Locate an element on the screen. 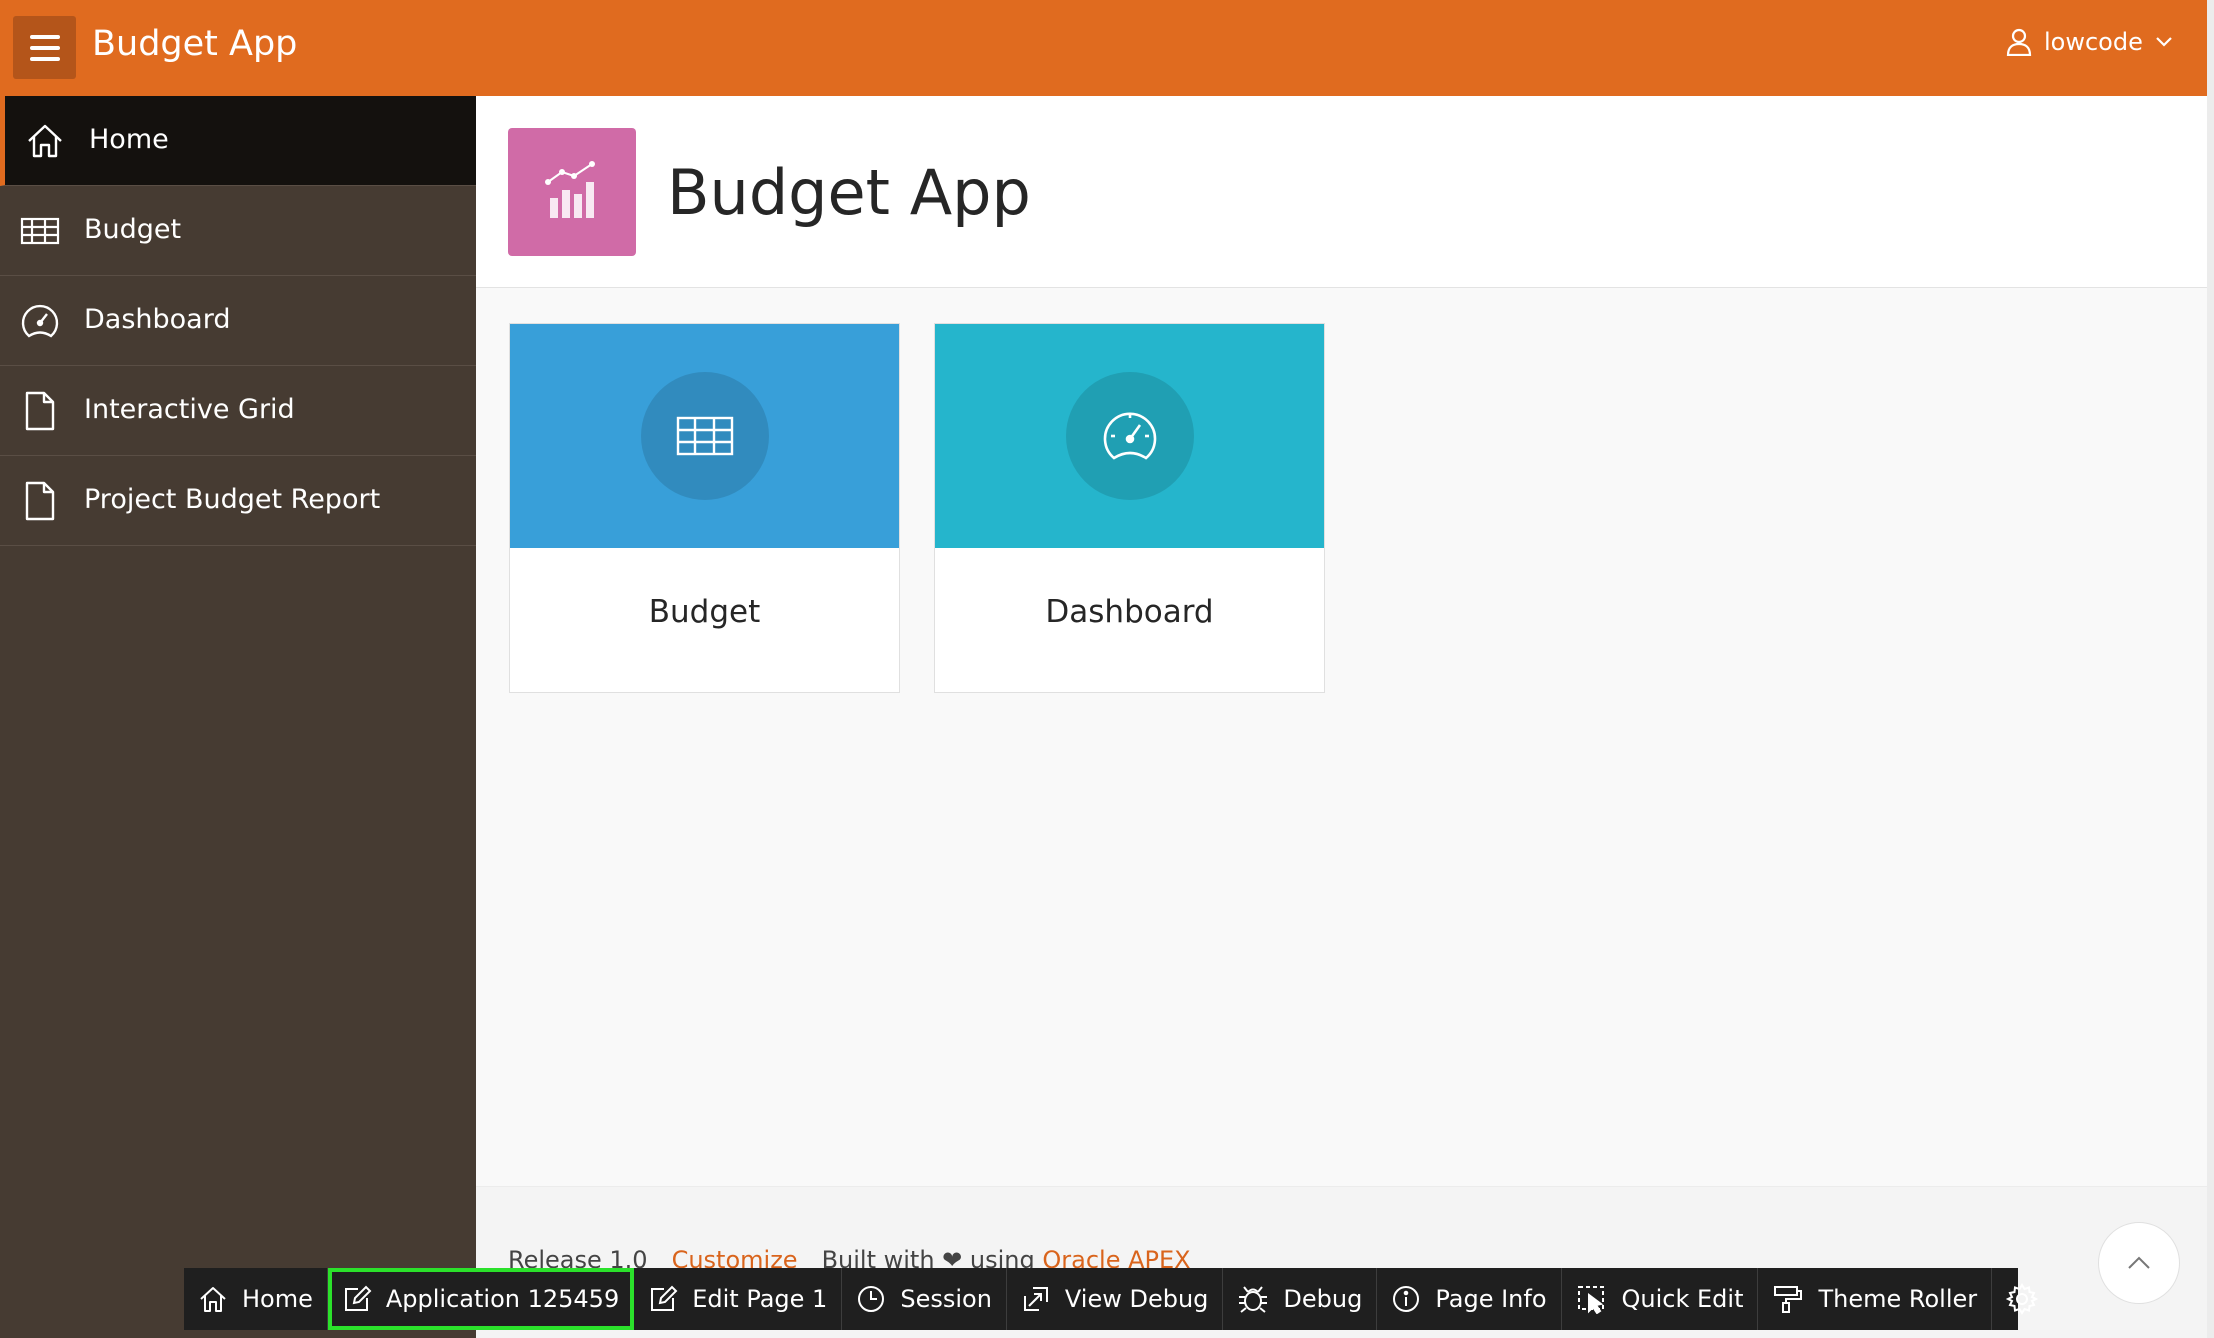 The image size is (2214, 1338). user-menu: lowcode is located at coordinates (2089, 42).